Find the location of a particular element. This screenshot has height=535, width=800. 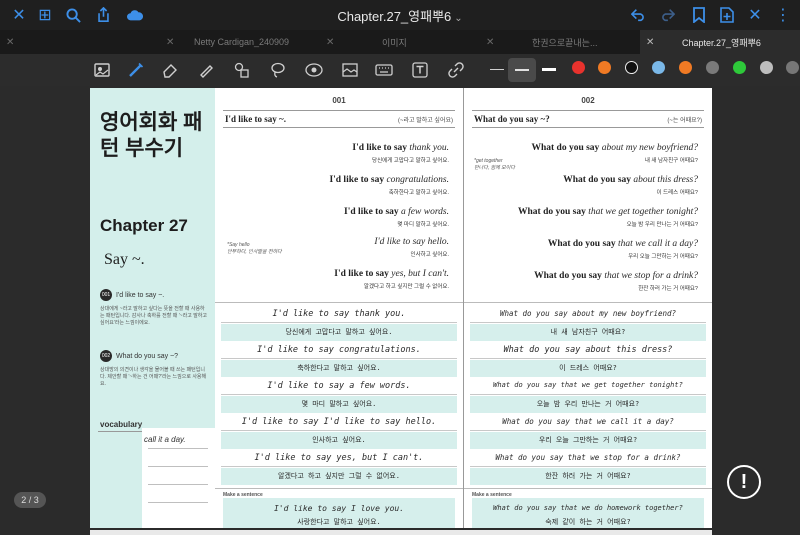

tab-label: 이미지 is located at coordinates (394, 42).